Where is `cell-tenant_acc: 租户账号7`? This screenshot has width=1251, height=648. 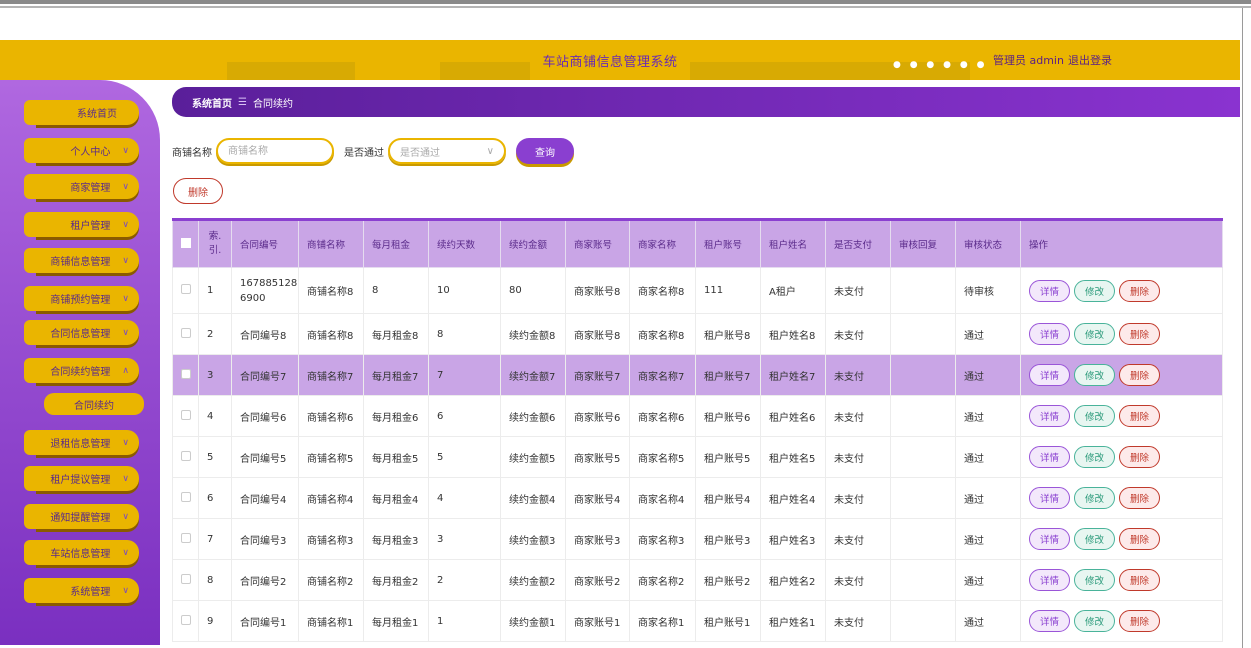
cell-tenant_acc: 租户账号7 is located at coordinates (728, 375).